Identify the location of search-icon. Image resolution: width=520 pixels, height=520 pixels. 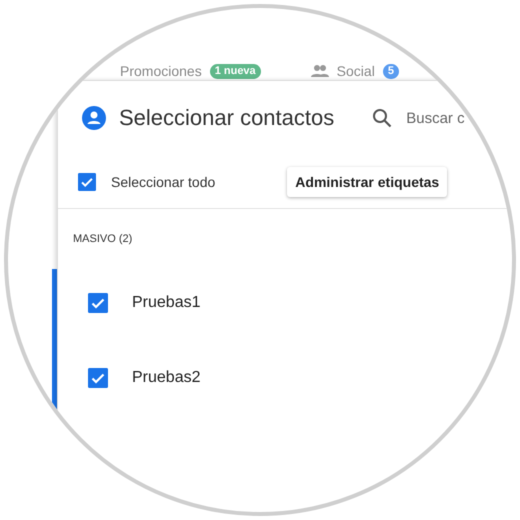
(382, 118).